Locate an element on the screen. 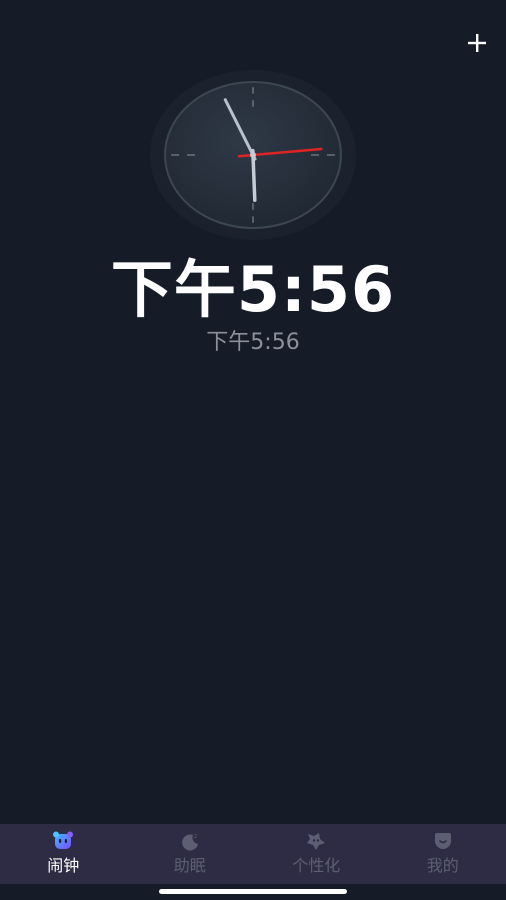  plus-icon is located at coordinates (477, 43).